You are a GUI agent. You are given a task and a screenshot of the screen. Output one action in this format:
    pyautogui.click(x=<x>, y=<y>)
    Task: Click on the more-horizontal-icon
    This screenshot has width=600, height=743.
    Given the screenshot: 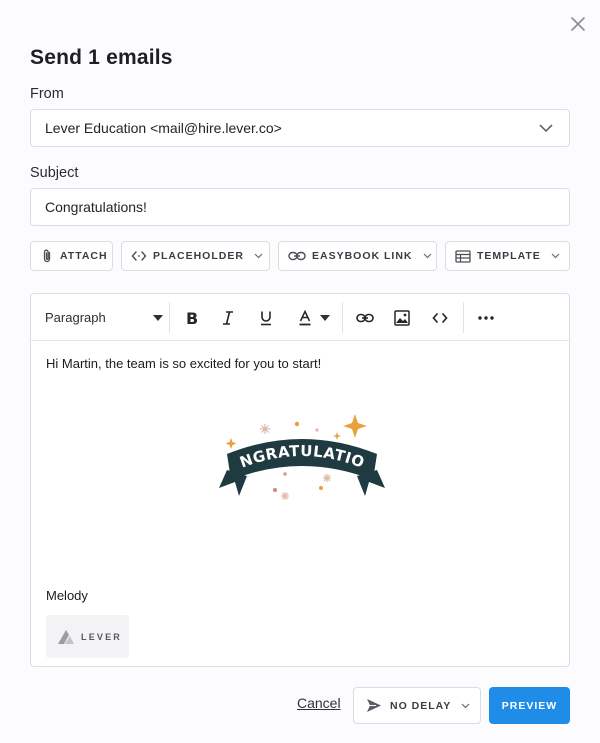 What is the action you would take?
    pyautogui.click(x=486, y=317)
    